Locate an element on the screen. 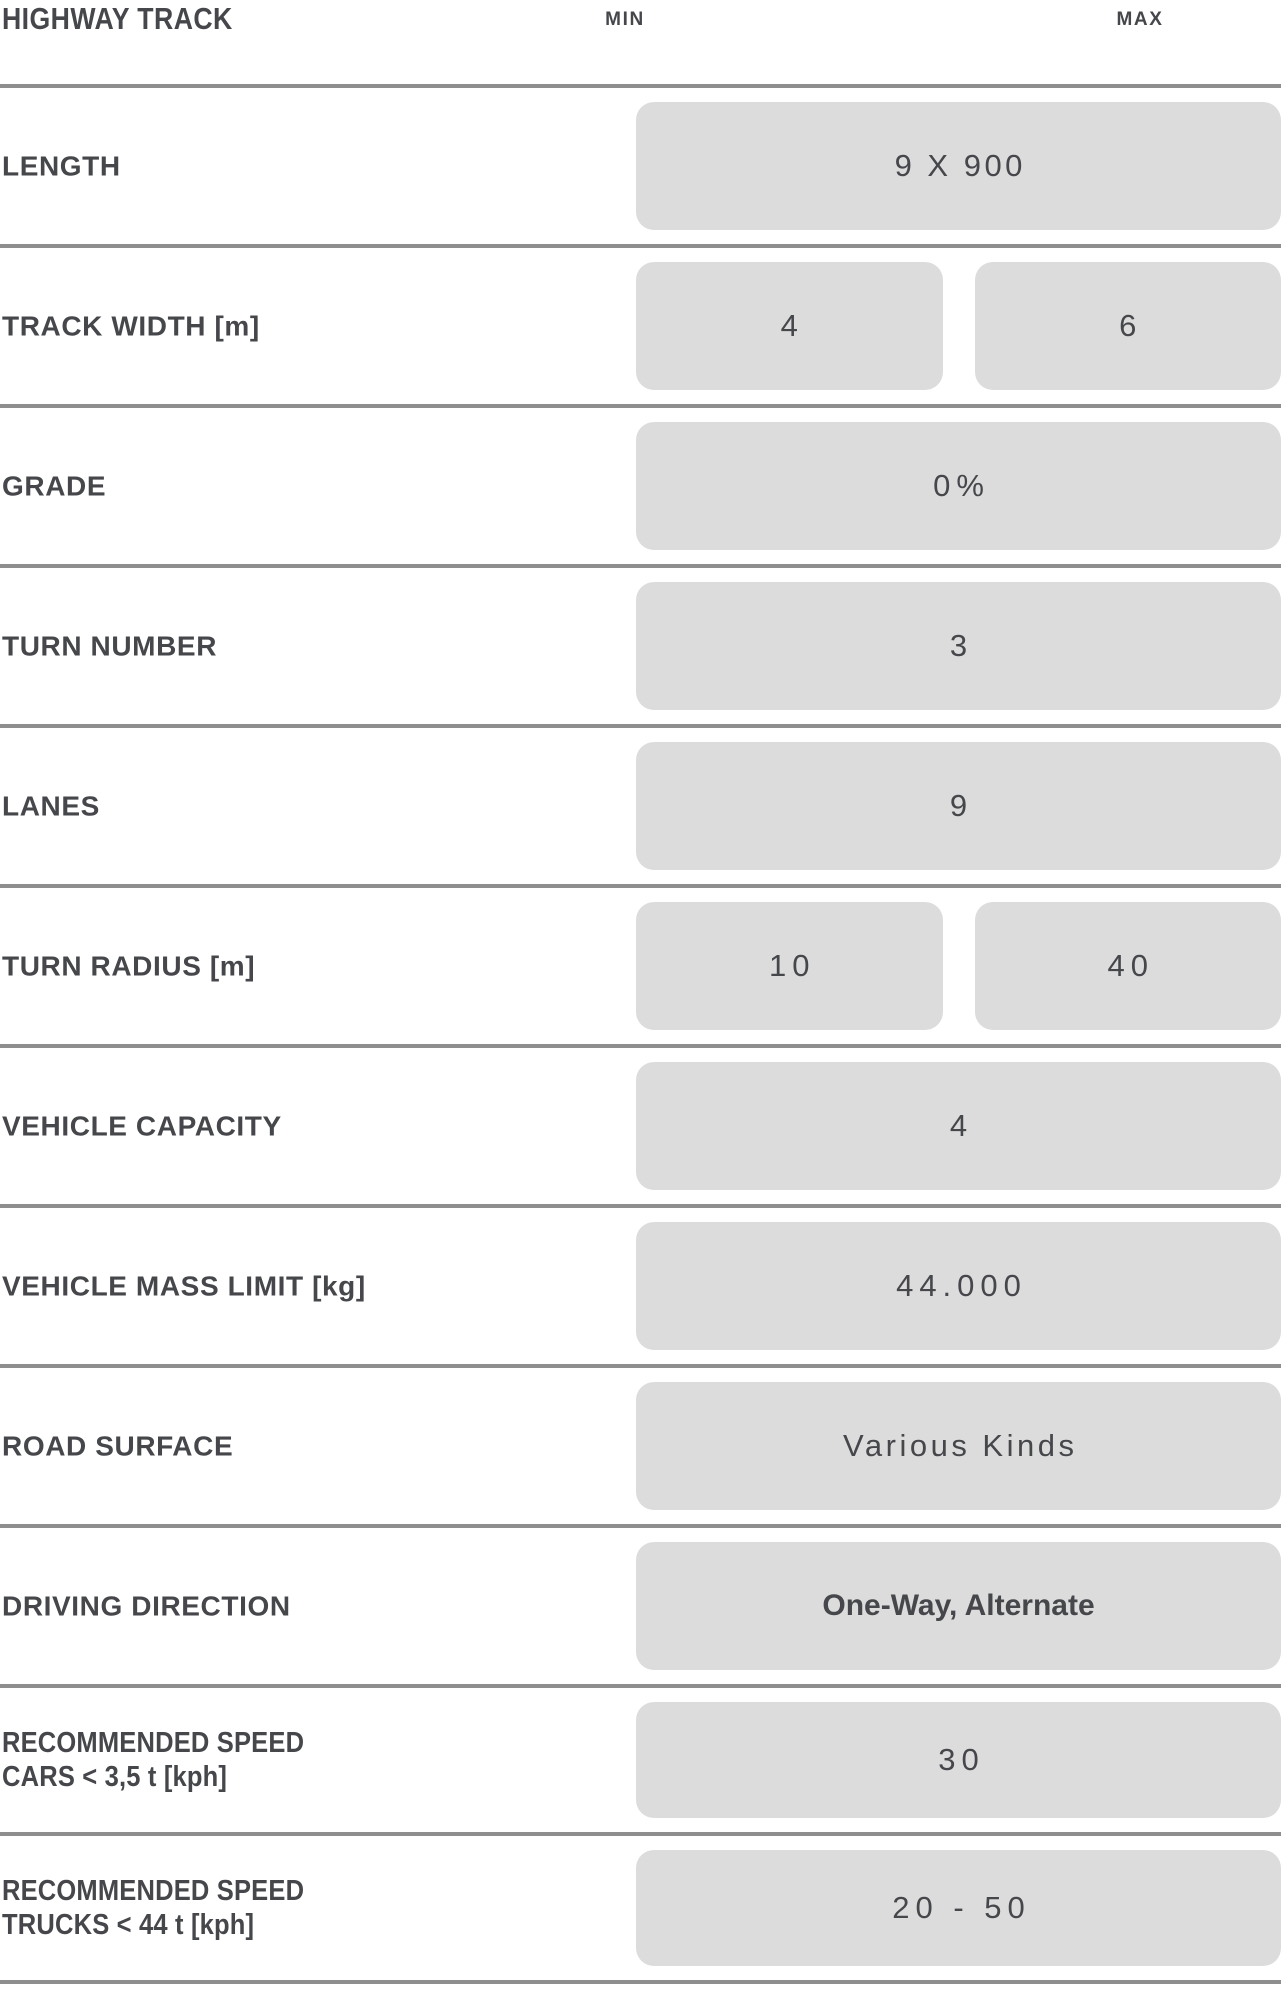 The height and width of the screenshot is (1995, 1281). value-cells: 30 is located at coordinates (958, 1760).